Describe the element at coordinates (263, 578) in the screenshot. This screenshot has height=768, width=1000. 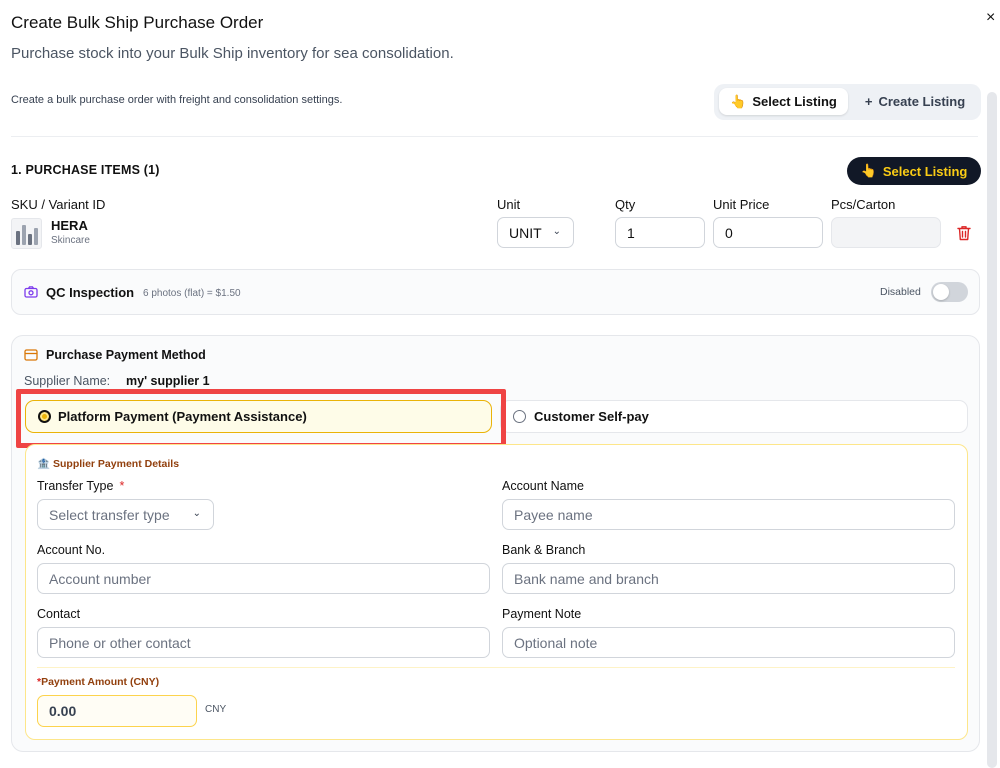
I see `account-no-input: Account number` at that location.